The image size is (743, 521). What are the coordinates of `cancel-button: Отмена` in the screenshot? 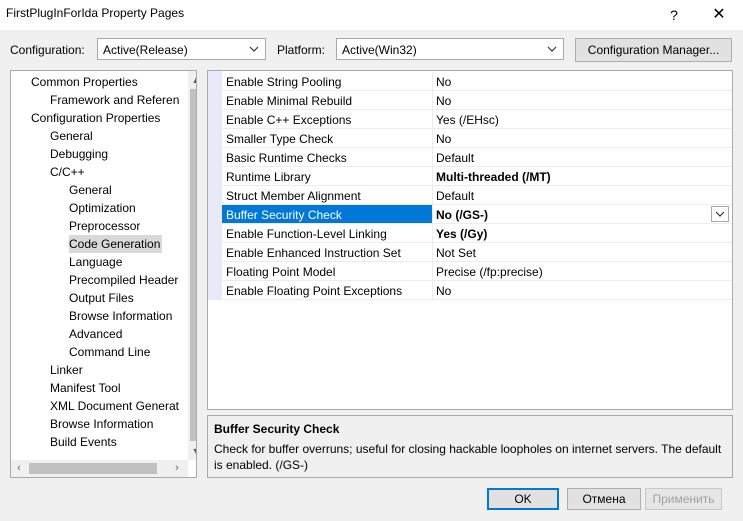 It's located at (604, 499).